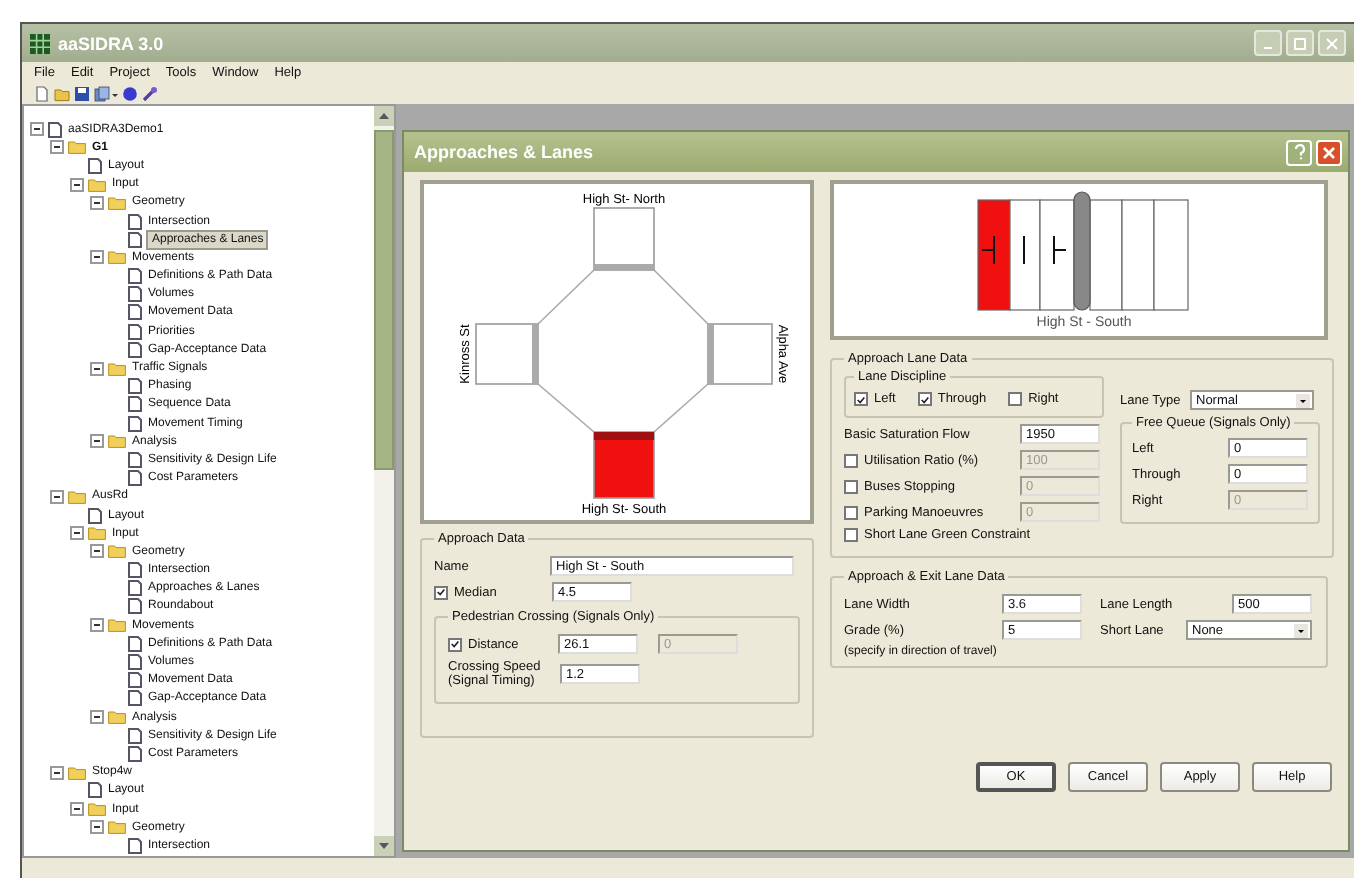 This screenshot has height=878, width=1354. What do you see at coordinates (1300, 43) in the screenshot?
I see `maximize-icon` at bounding box center [1300, 43].